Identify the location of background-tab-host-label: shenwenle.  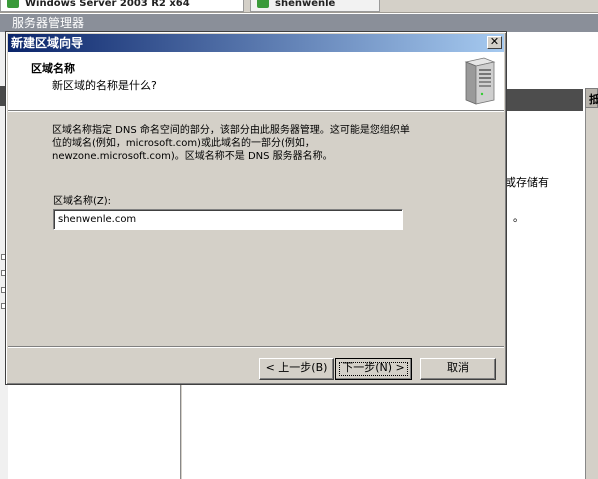
(305, 4).